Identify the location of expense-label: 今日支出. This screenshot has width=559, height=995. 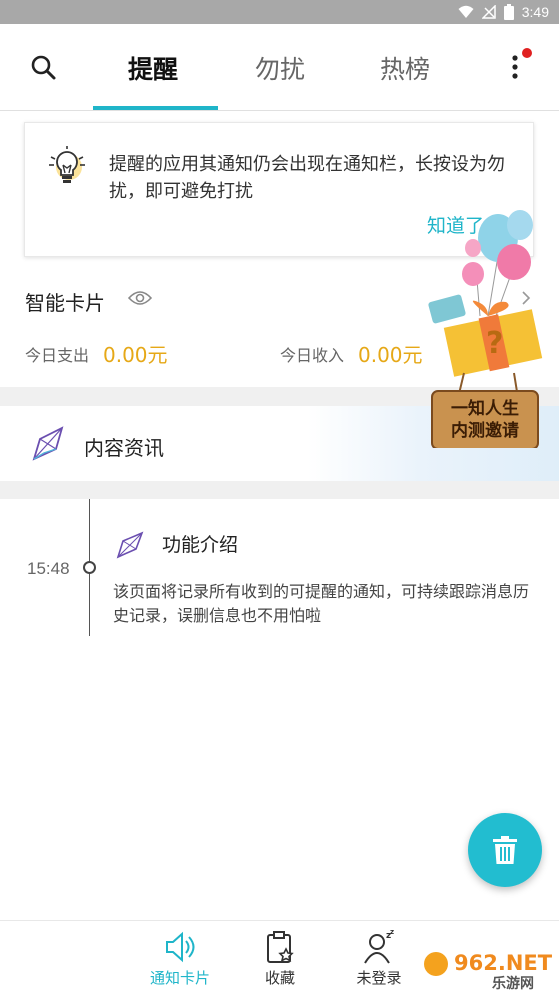
(57, 355).